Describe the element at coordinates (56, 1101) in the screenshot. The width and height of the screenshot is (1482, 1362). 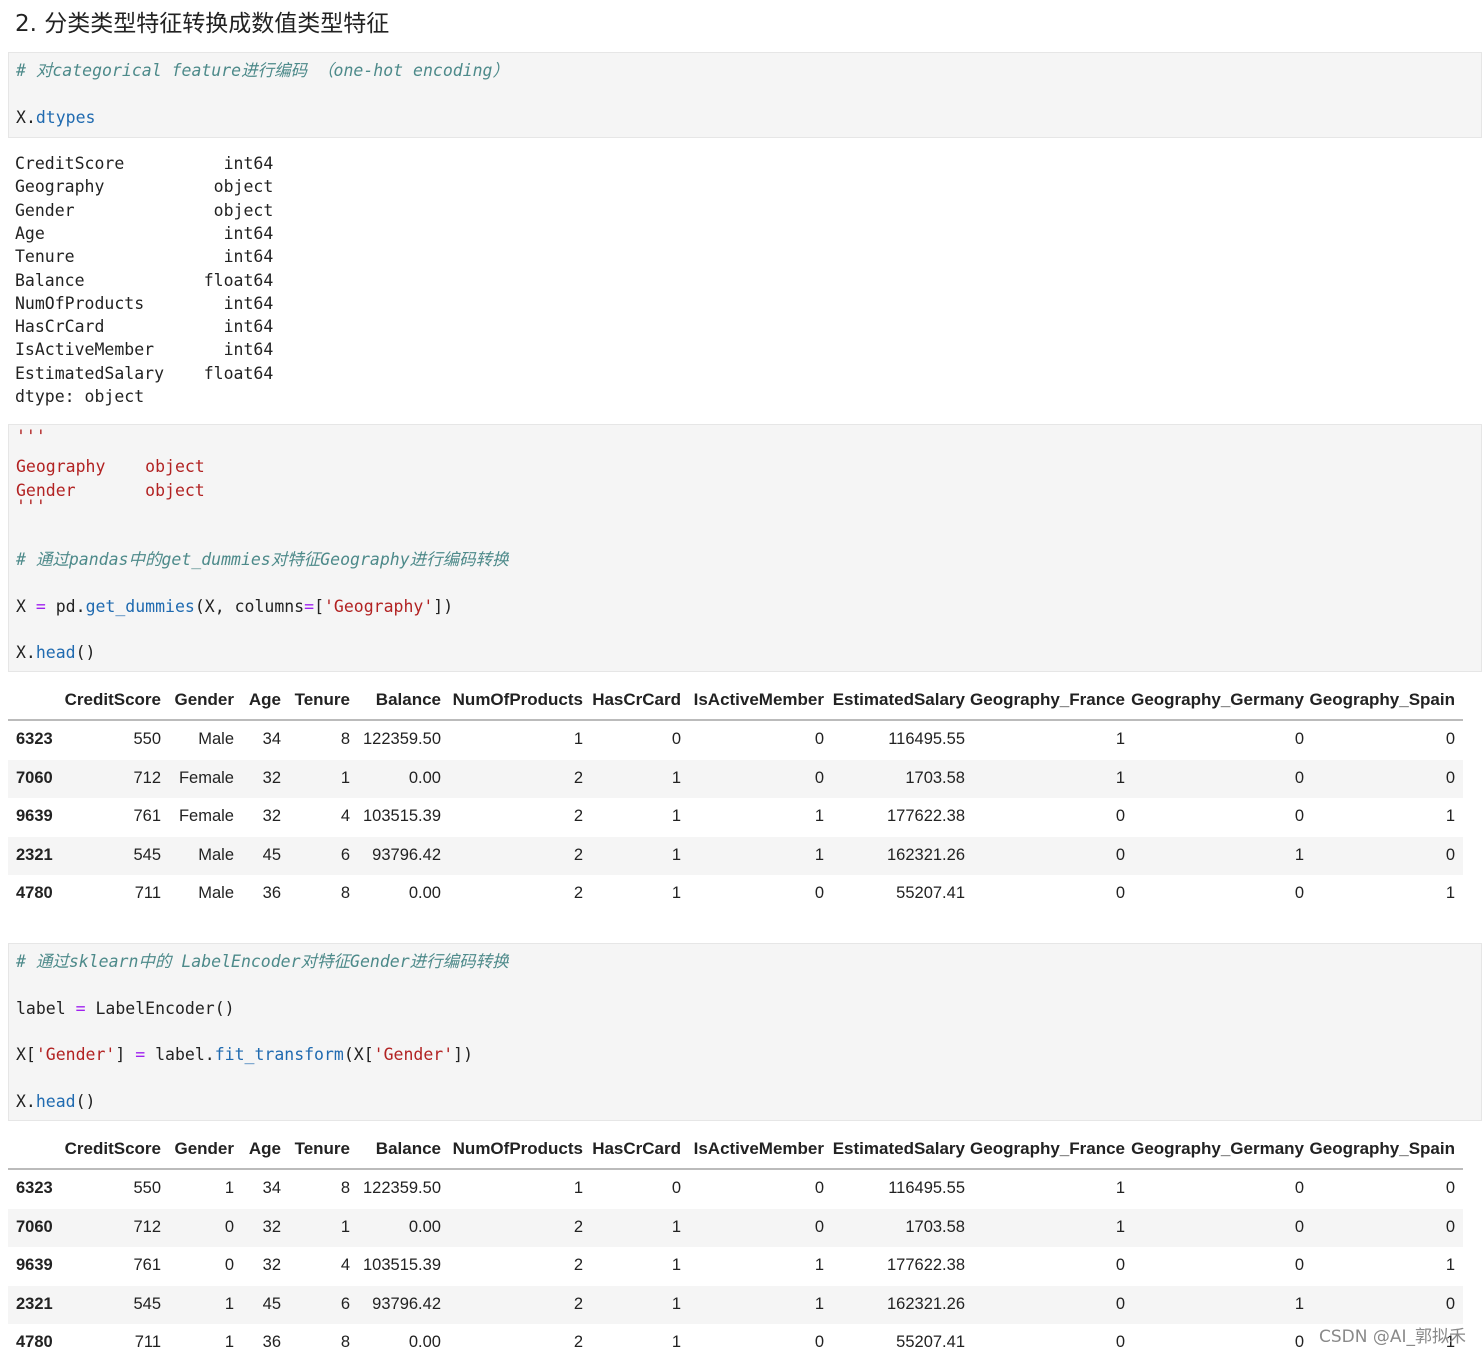
I see `code-line-head: X.head()` at that location.